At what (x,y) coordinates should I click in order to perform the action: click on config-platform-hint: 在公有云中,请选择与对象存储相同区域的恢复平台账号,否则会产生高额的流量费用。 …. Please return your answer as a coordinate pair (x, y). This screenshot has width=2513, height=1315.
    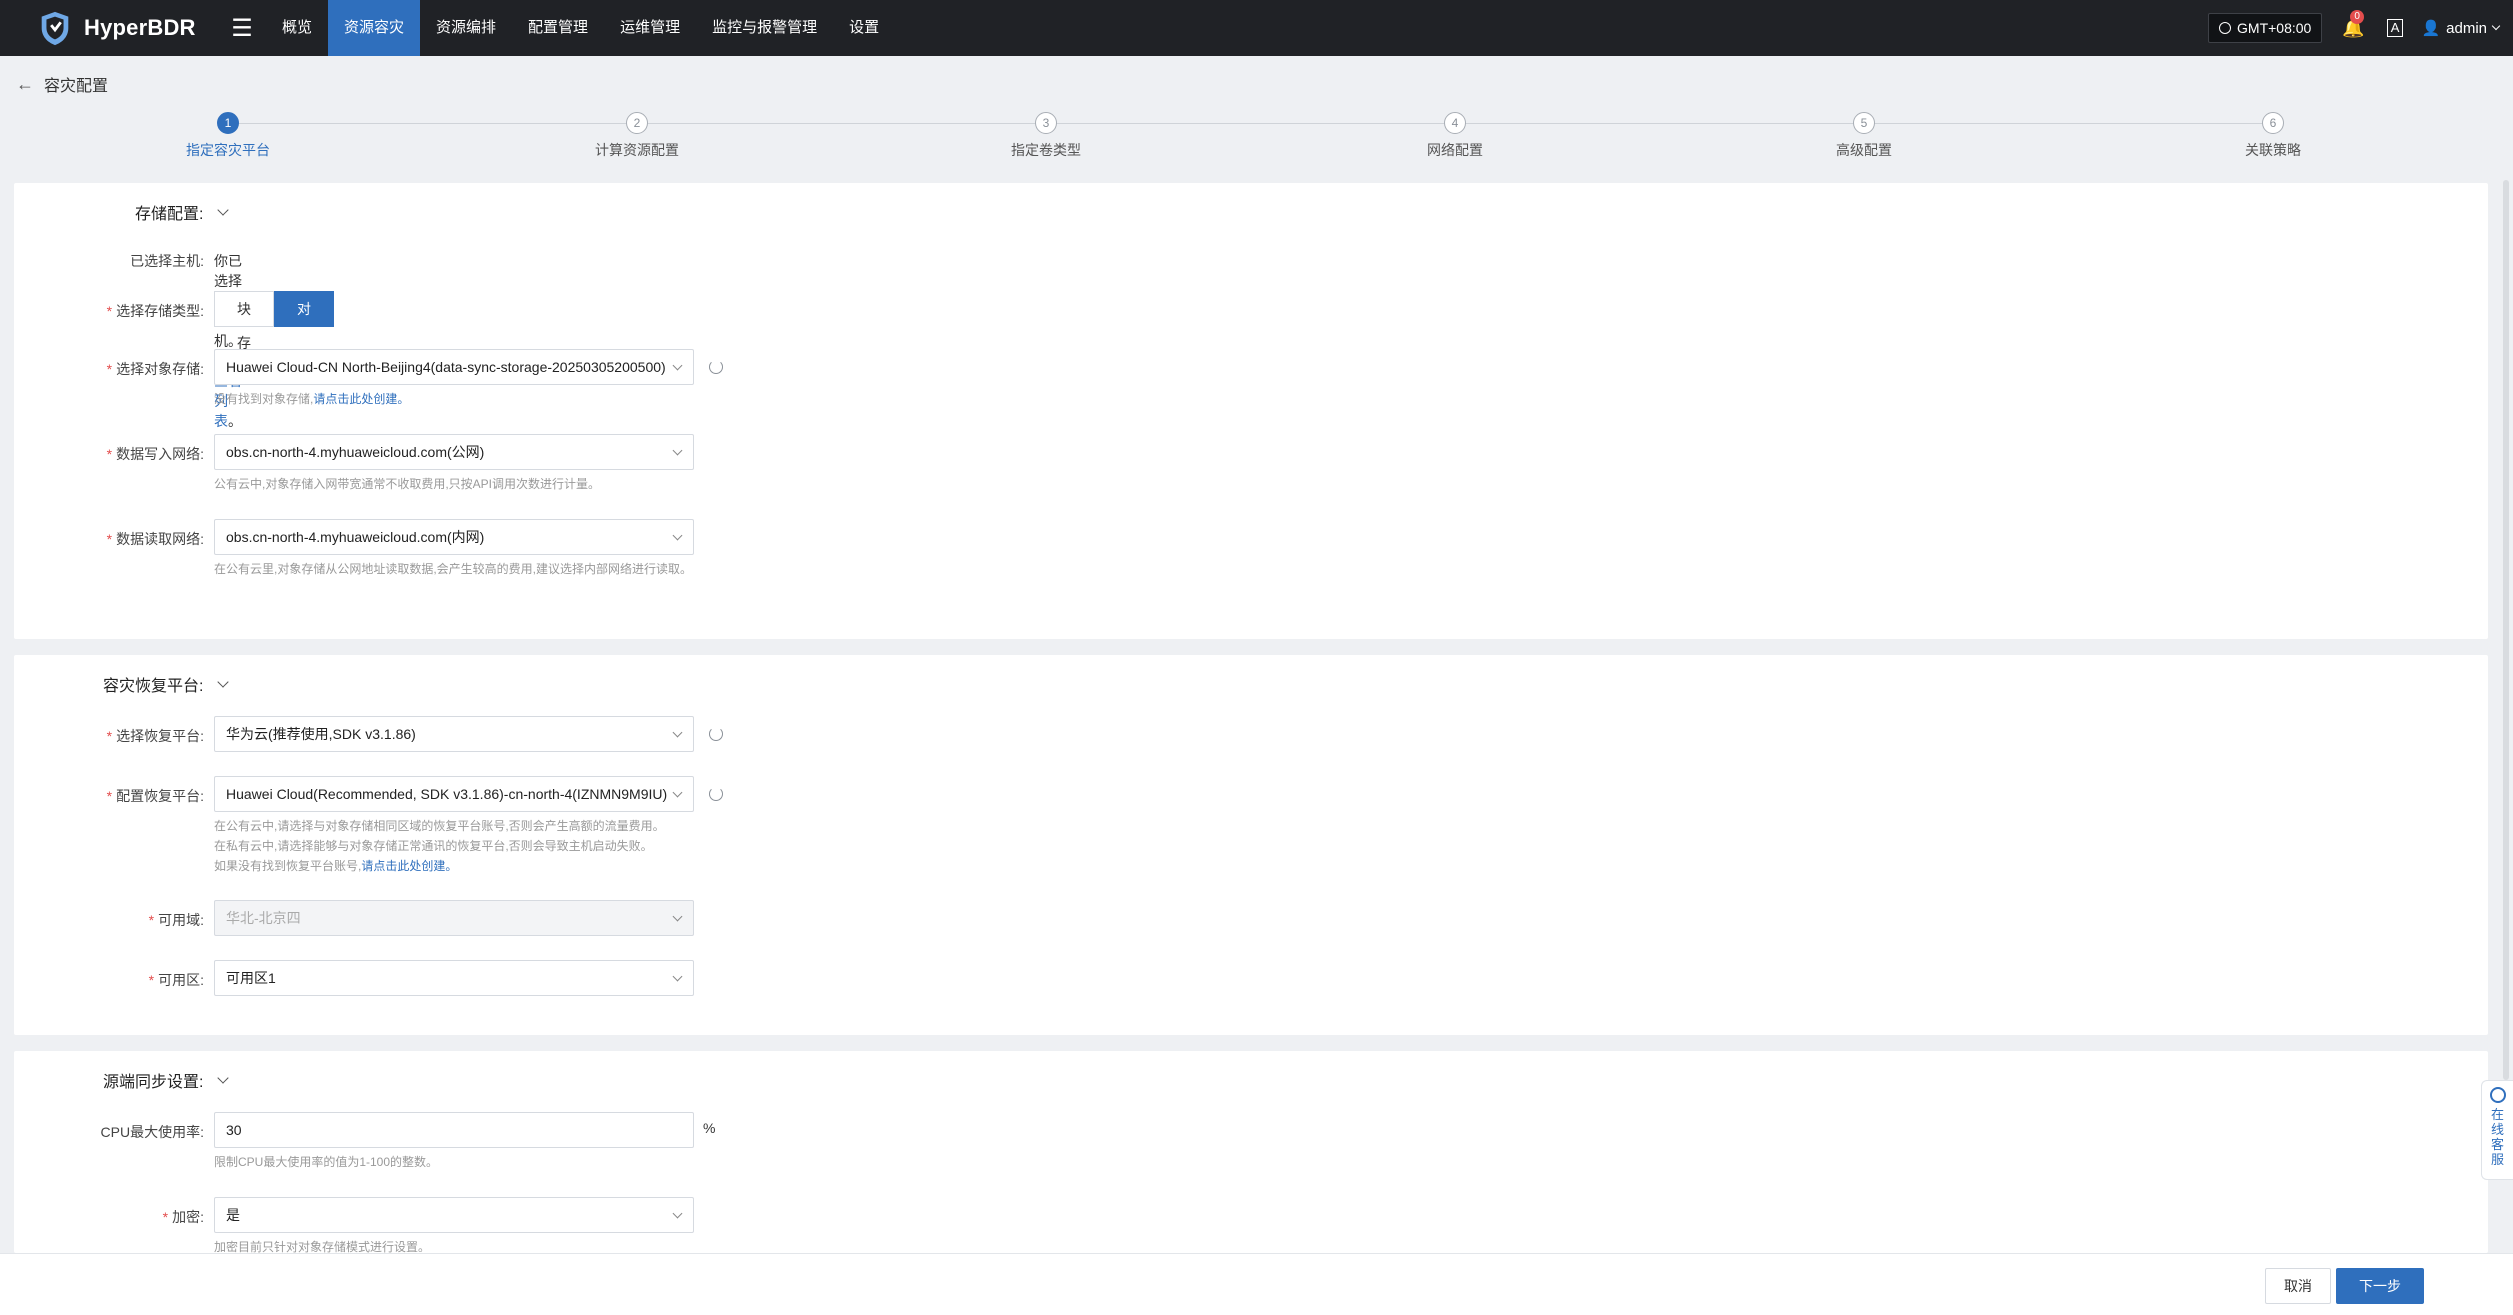
    Looking at the image, I should click on (459, 846).